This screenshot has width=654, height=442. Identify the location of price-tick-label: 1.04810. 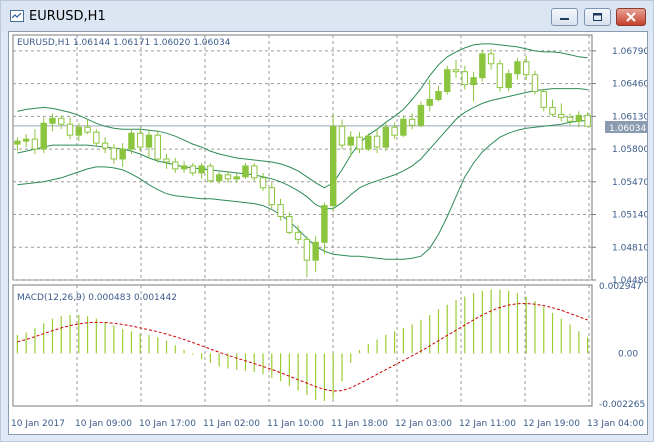
(629, 248).